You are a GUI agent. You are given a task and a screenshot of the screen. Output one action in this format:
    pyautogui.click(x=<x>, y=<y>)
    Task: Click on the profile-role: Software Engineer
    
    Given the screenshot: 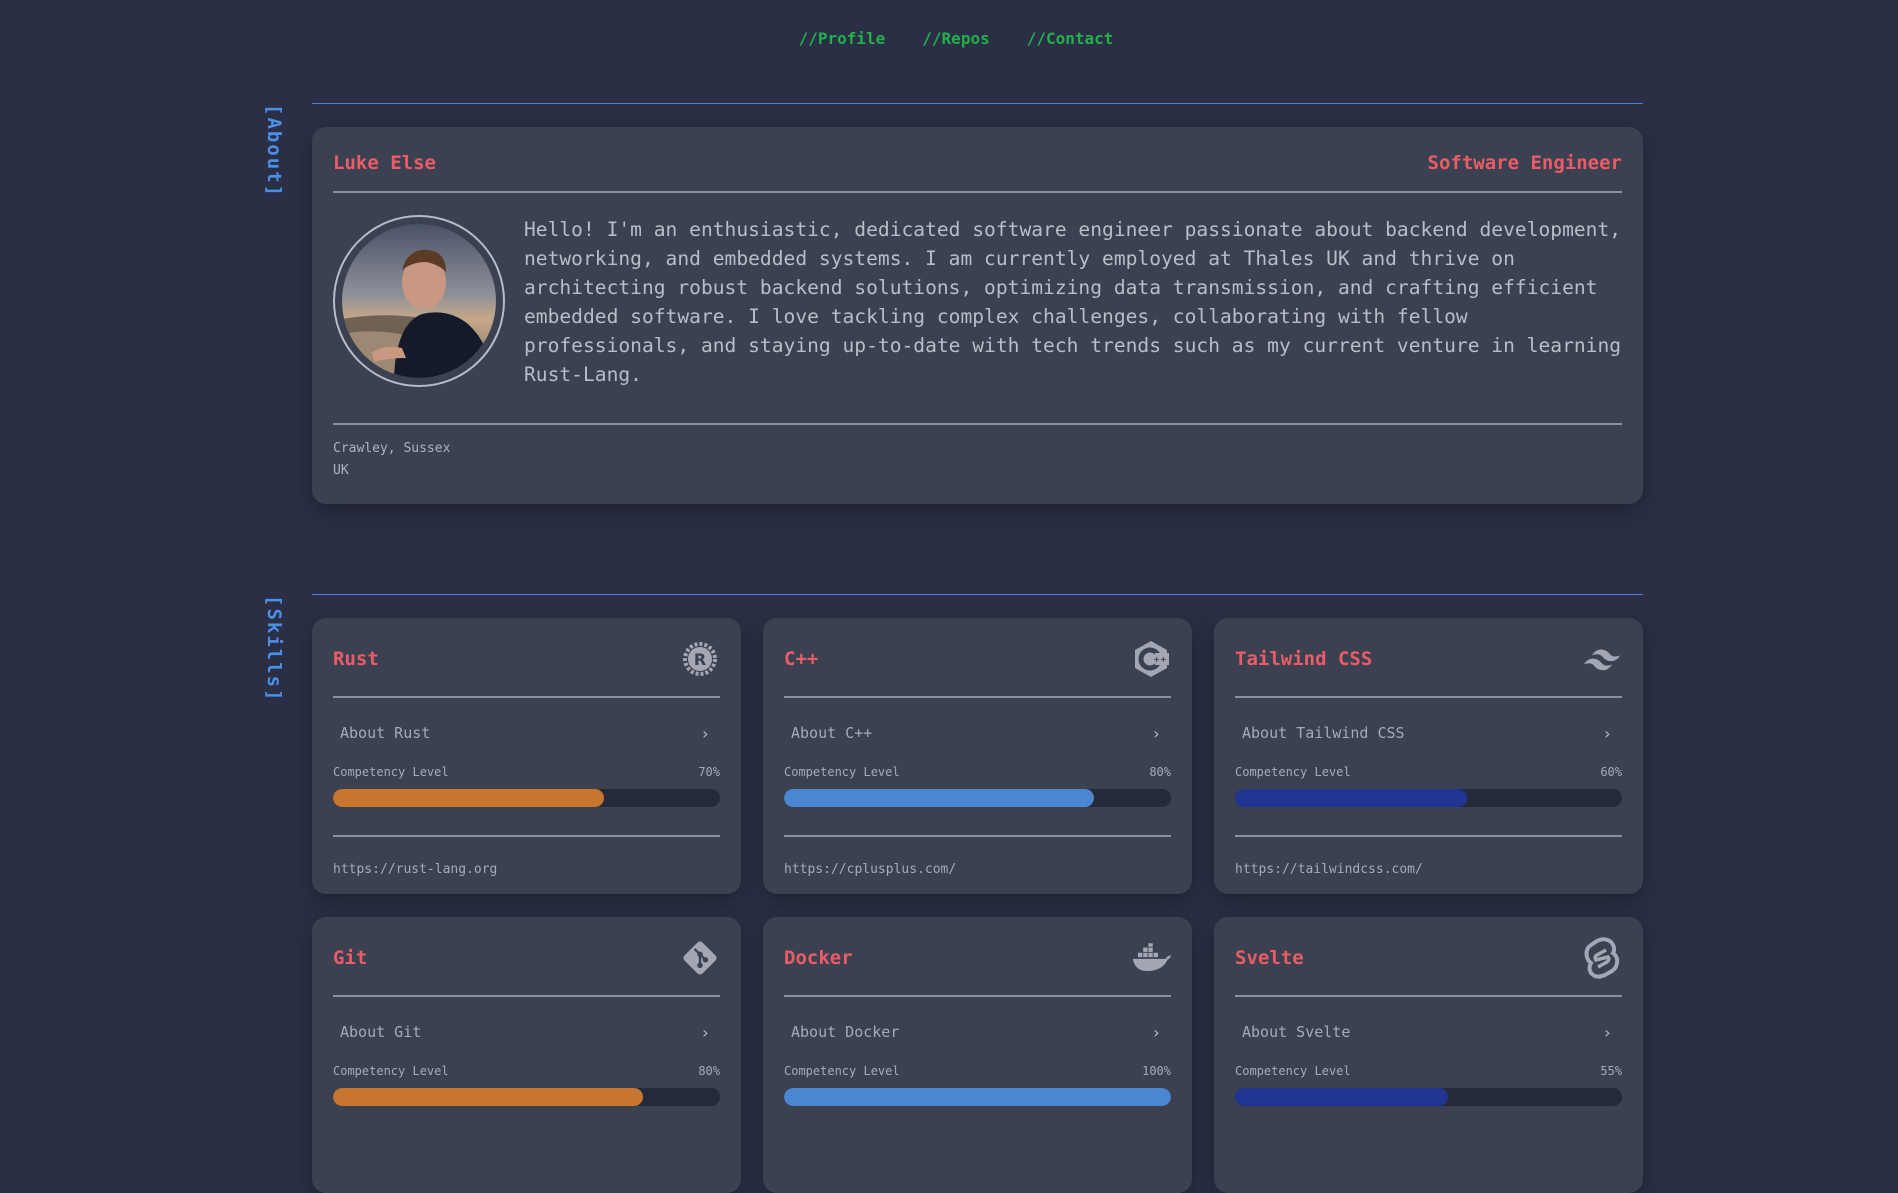 What is the action you would take?
    pyautogui.click(x=1524, y=163)
    